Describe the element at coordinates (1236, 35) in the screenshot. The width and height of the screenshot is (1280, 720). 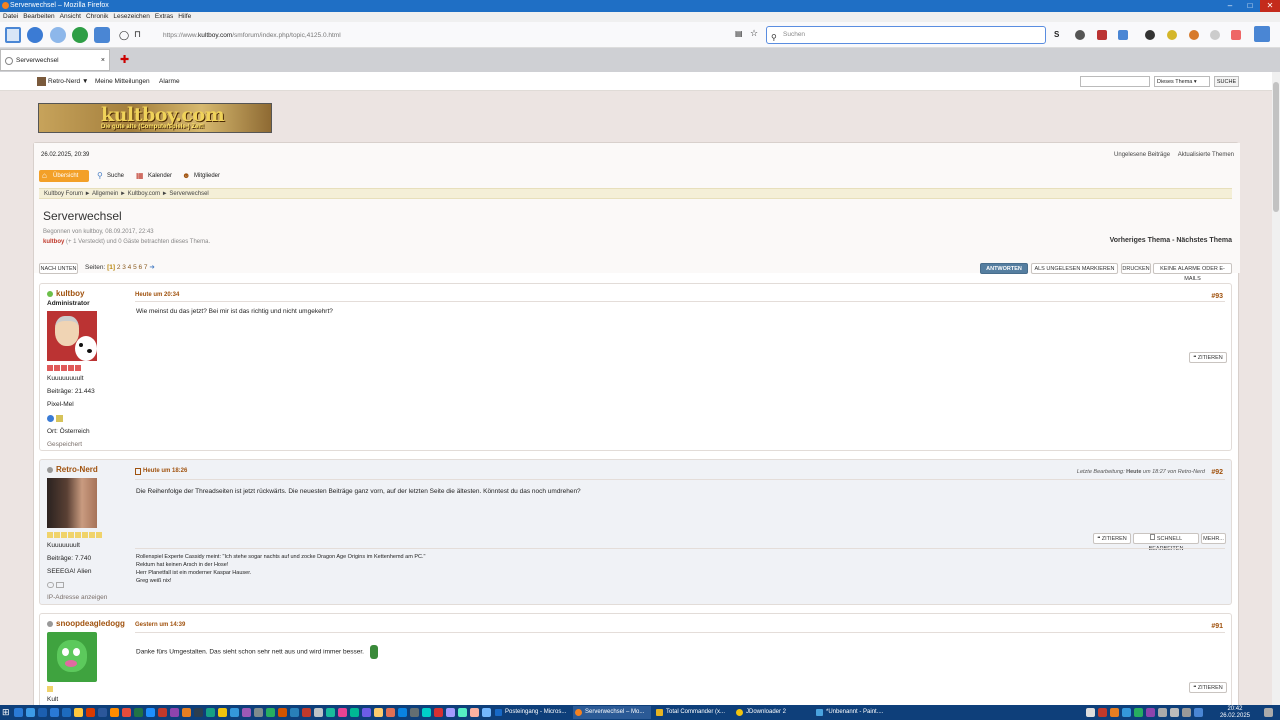
I see `extension-cube-icon` at that location.